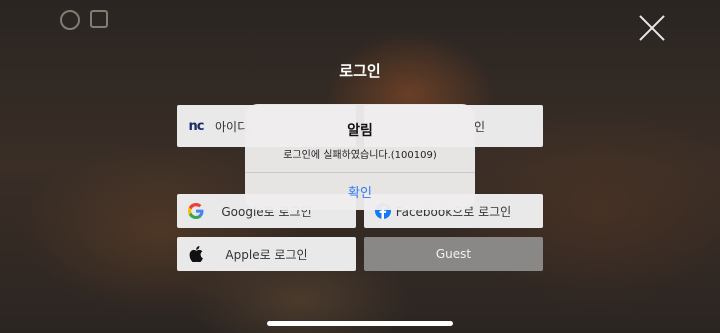  What do you see at coordinates (652, 28) in the screenshot?
I see `close-icon` at bounding box center [652, 28].